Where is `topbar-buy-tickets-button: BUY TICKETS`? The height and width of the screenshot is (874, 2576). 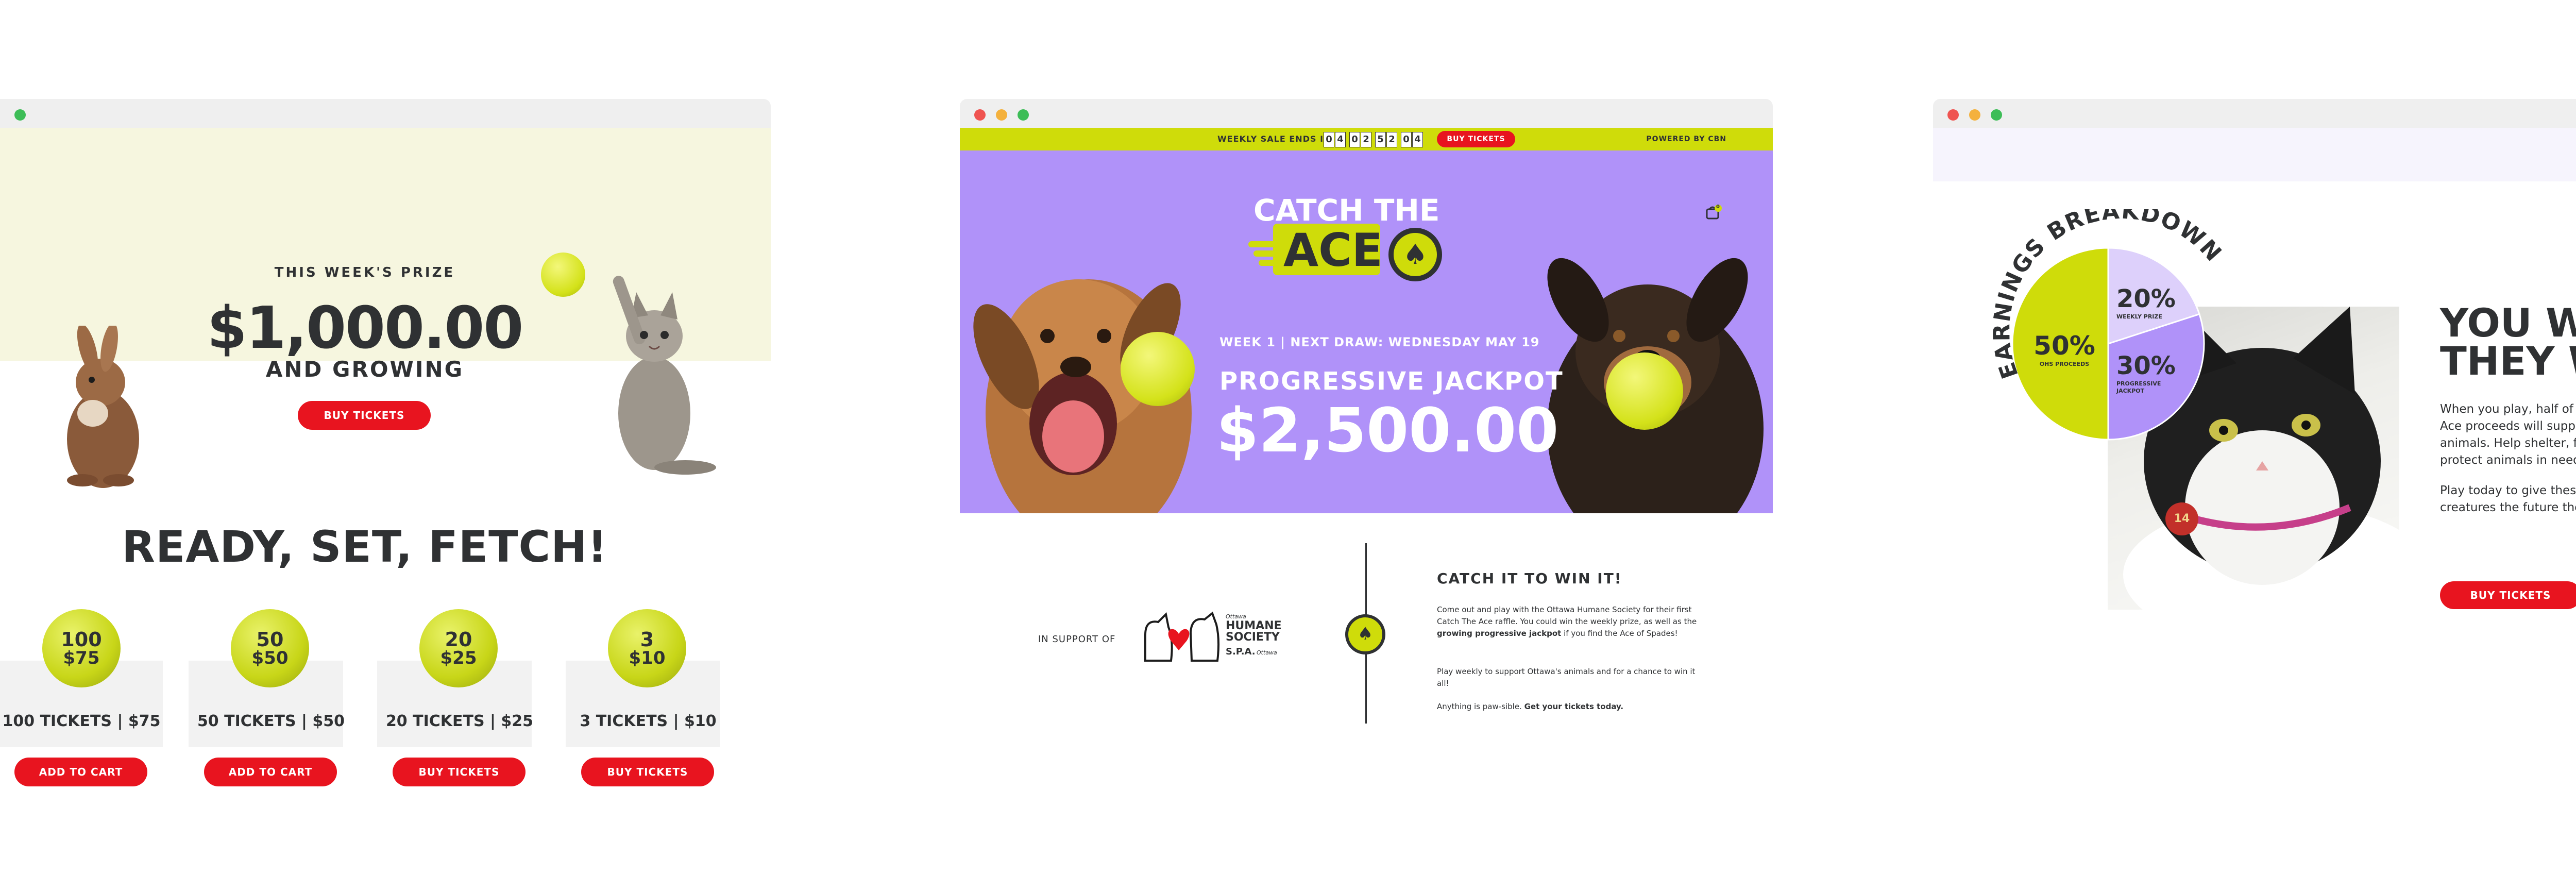 topbar-buy-tickets-button: BUY TICKETS is located at coordinates (1476, 139).